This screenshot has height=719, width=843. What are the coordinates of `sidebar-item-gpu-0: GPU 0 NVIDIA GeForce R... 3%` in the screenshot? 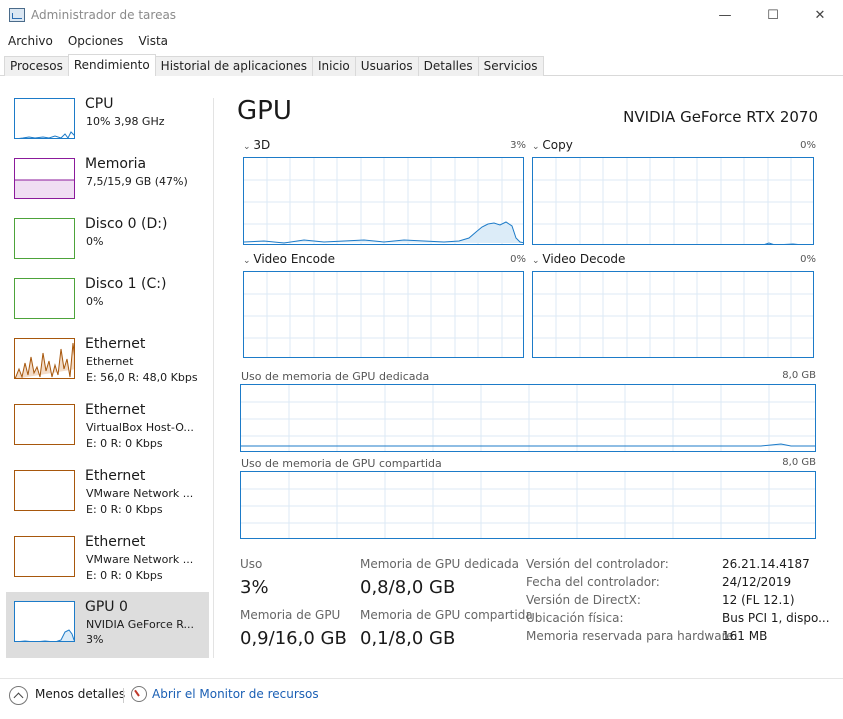 It's located at (107, 625).